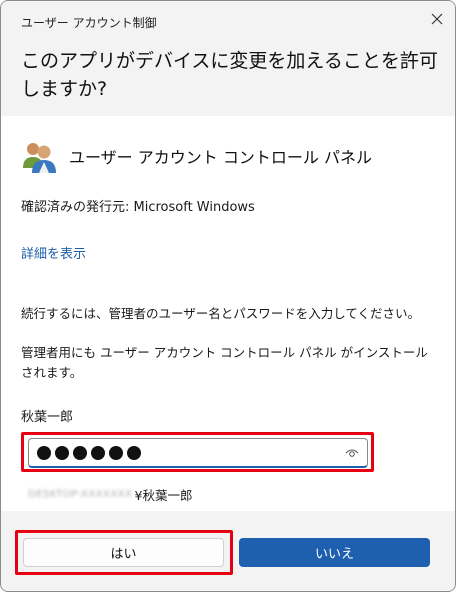 Image resolution: width=456 pixels, height=592 pixels. I want to click on yes-button: はい, so click(123, 552).